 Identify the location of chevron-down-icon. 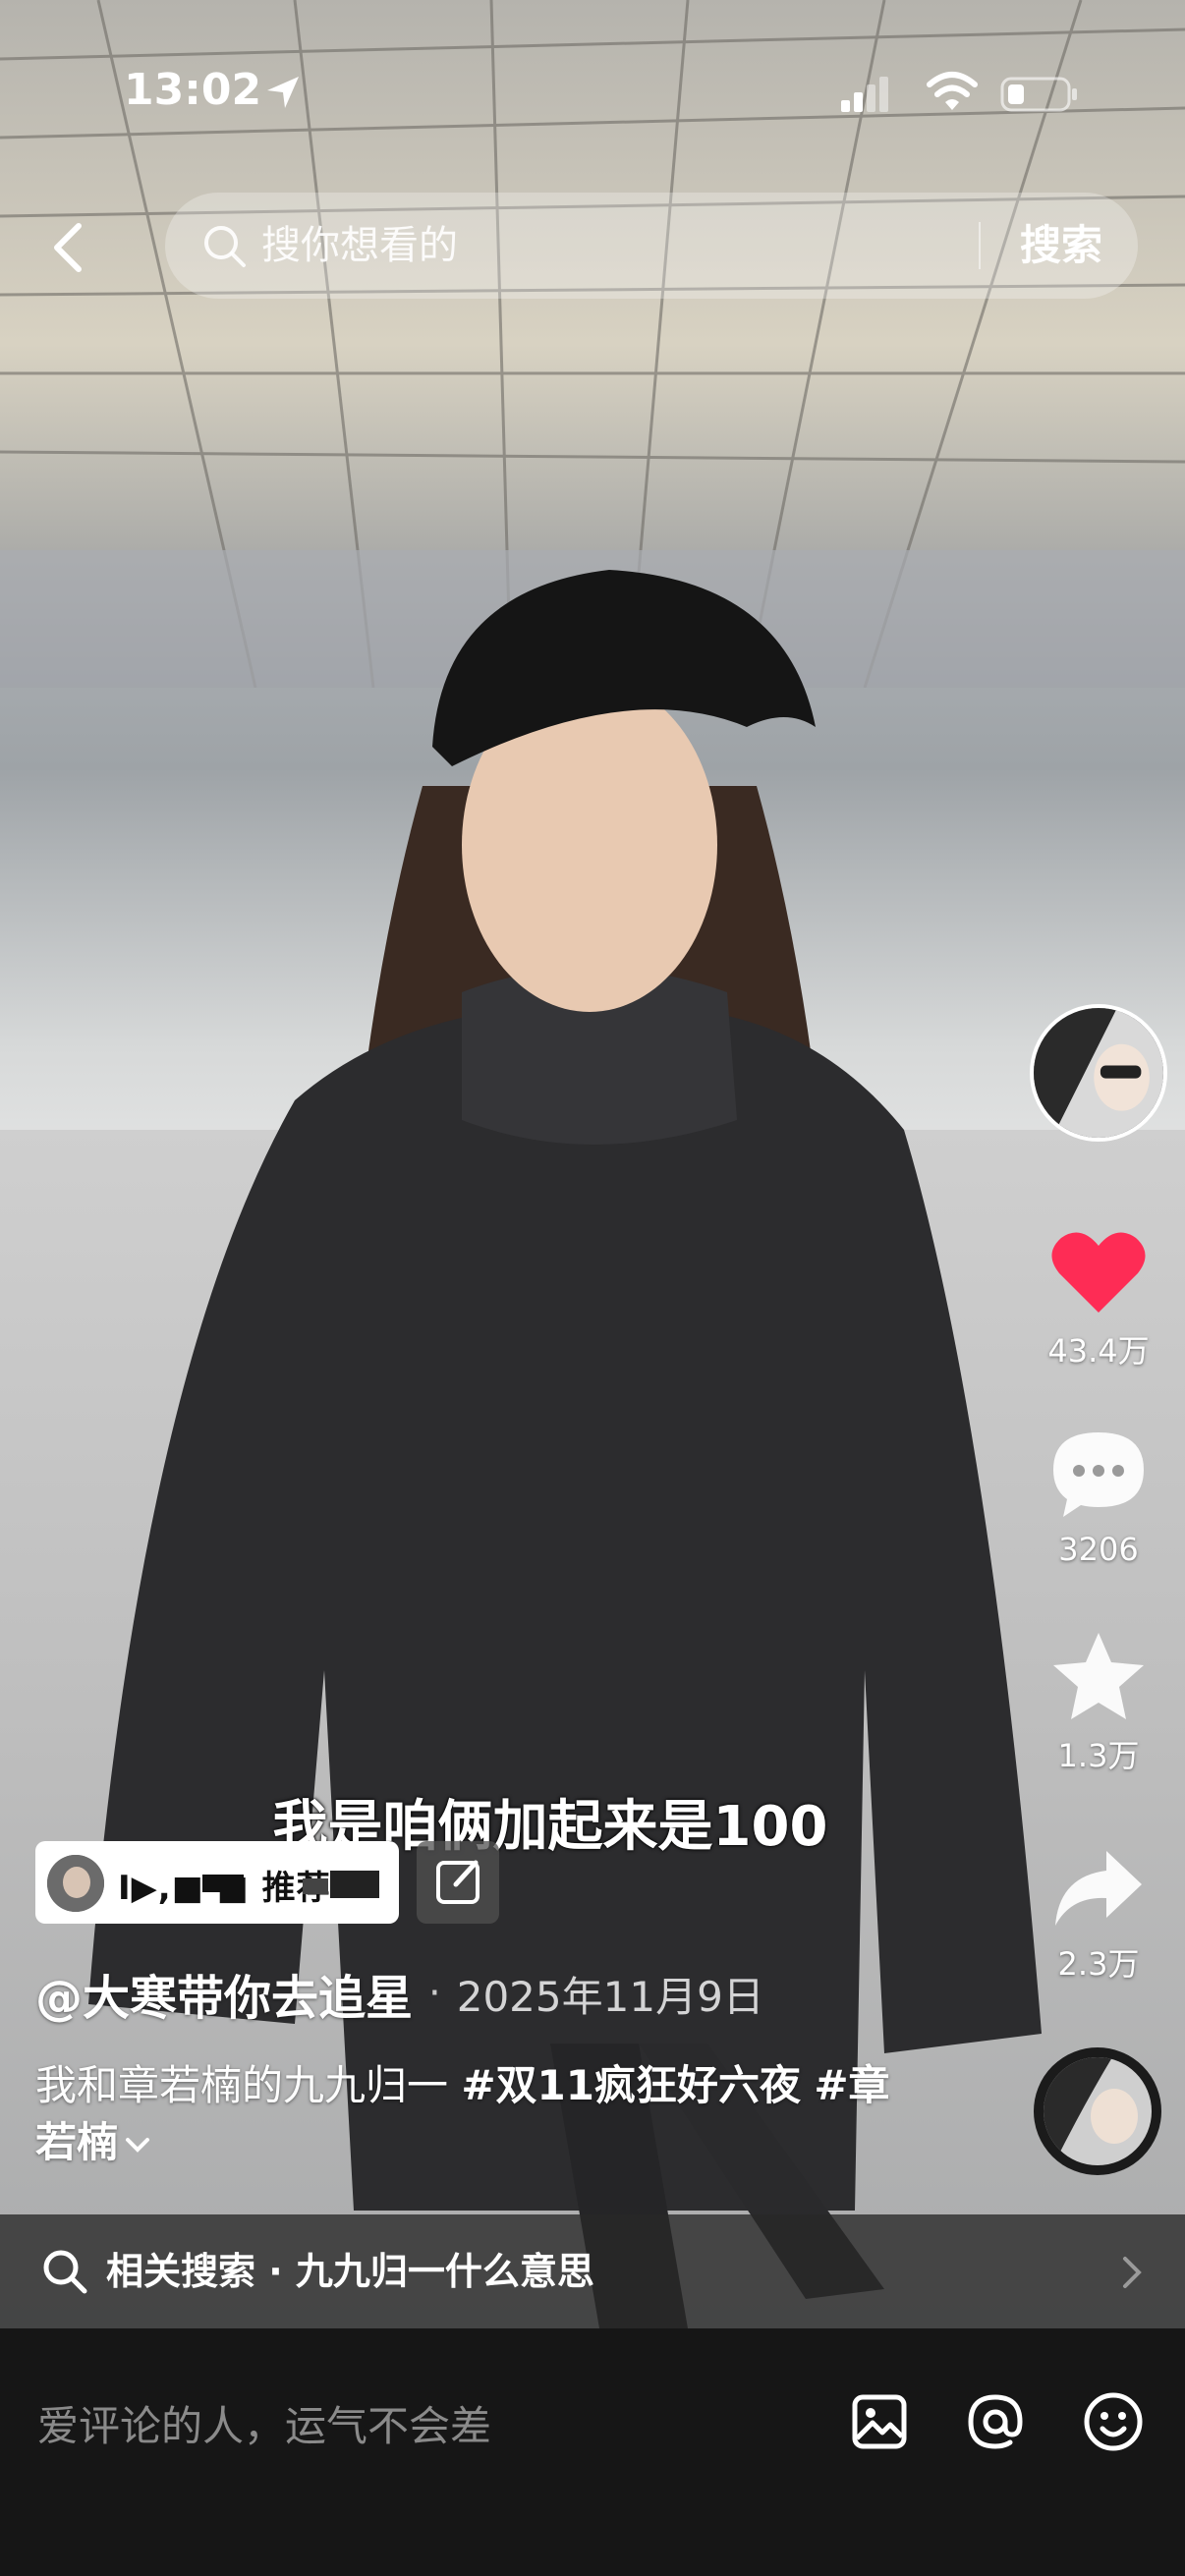
(137, 2146).